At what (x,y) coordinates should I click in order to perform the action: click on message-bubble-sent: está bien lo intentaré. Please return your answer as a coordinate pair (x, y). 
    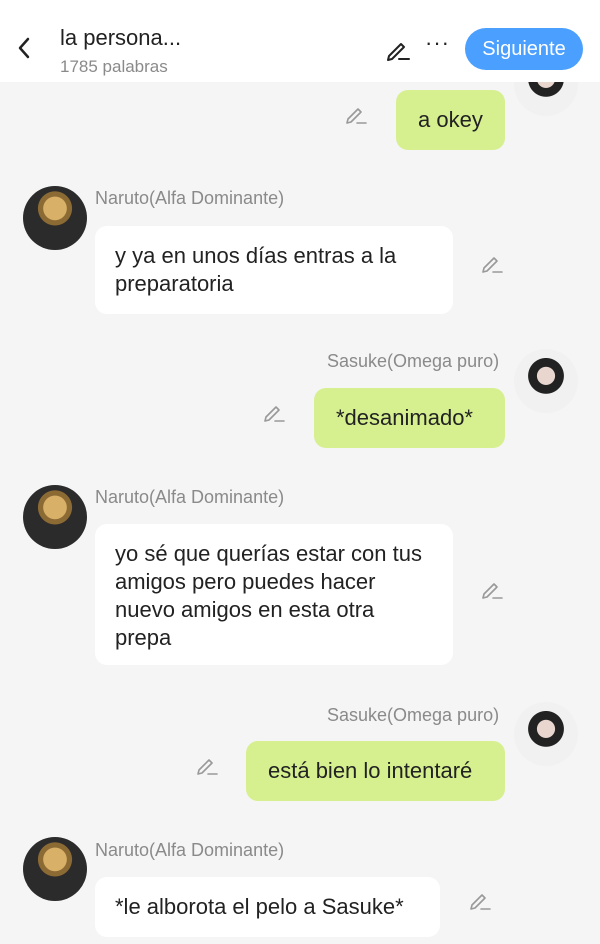
    Looking at the image, I should click on (375, 771).